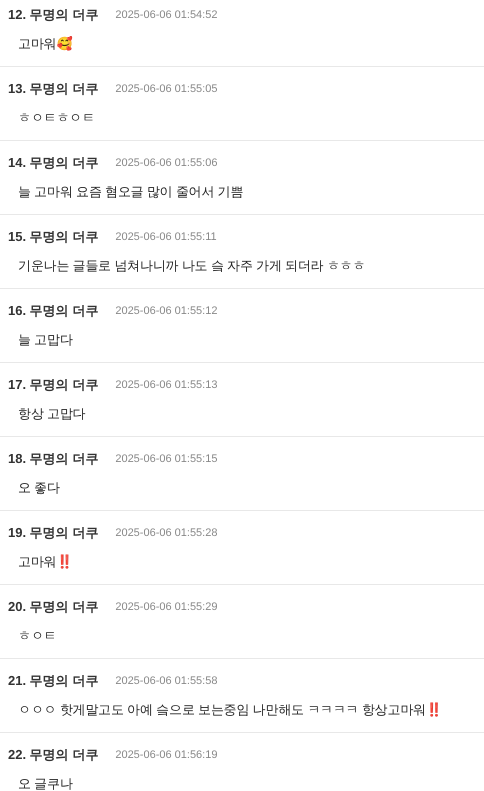 This screenshot has height=791, width=484. I want to click on comment-time: 2025-06-06 01:55:29, so click(166, 607).